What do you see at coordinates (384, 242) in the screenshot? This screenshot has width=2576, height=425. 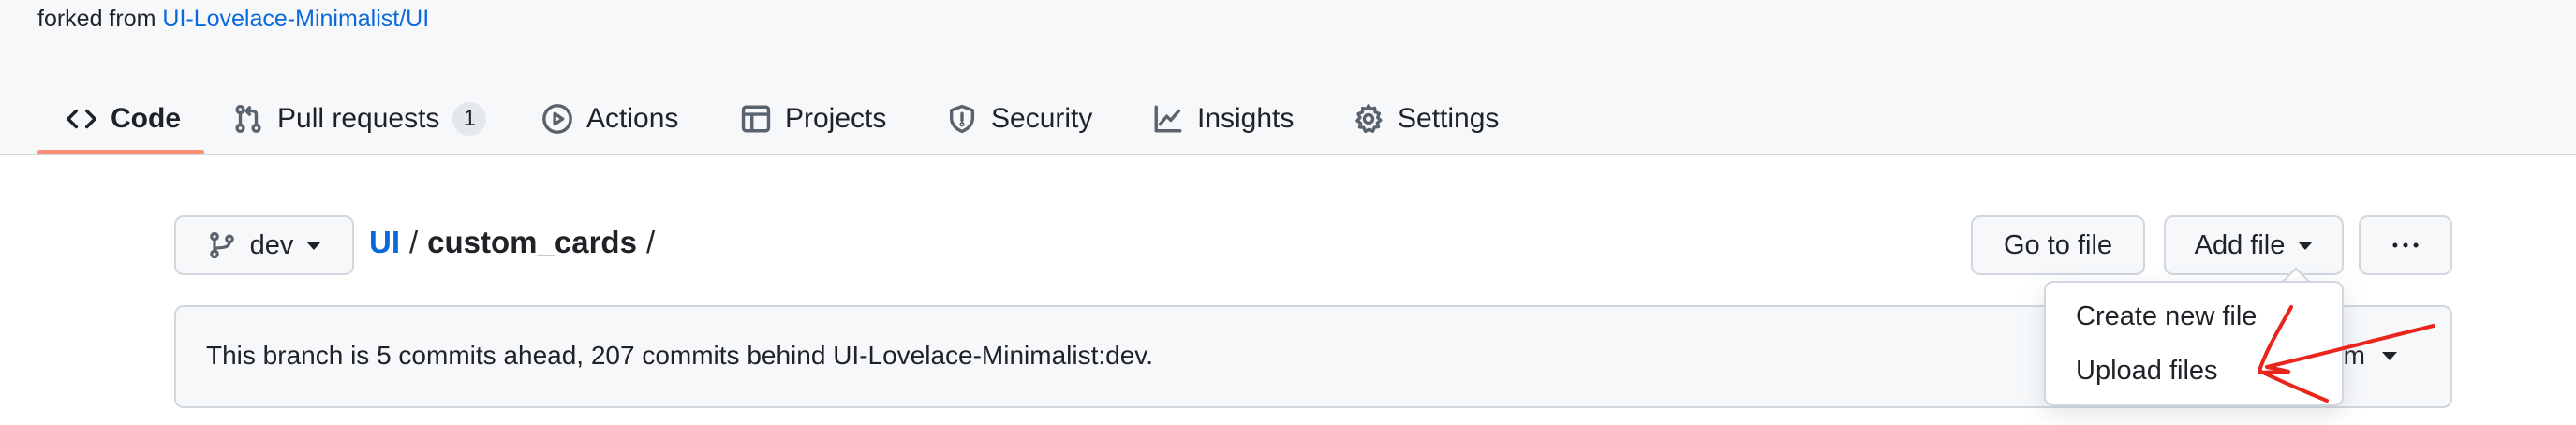 I see `breadcrumb-repo-link: UI` at bounding box center [384, 242].